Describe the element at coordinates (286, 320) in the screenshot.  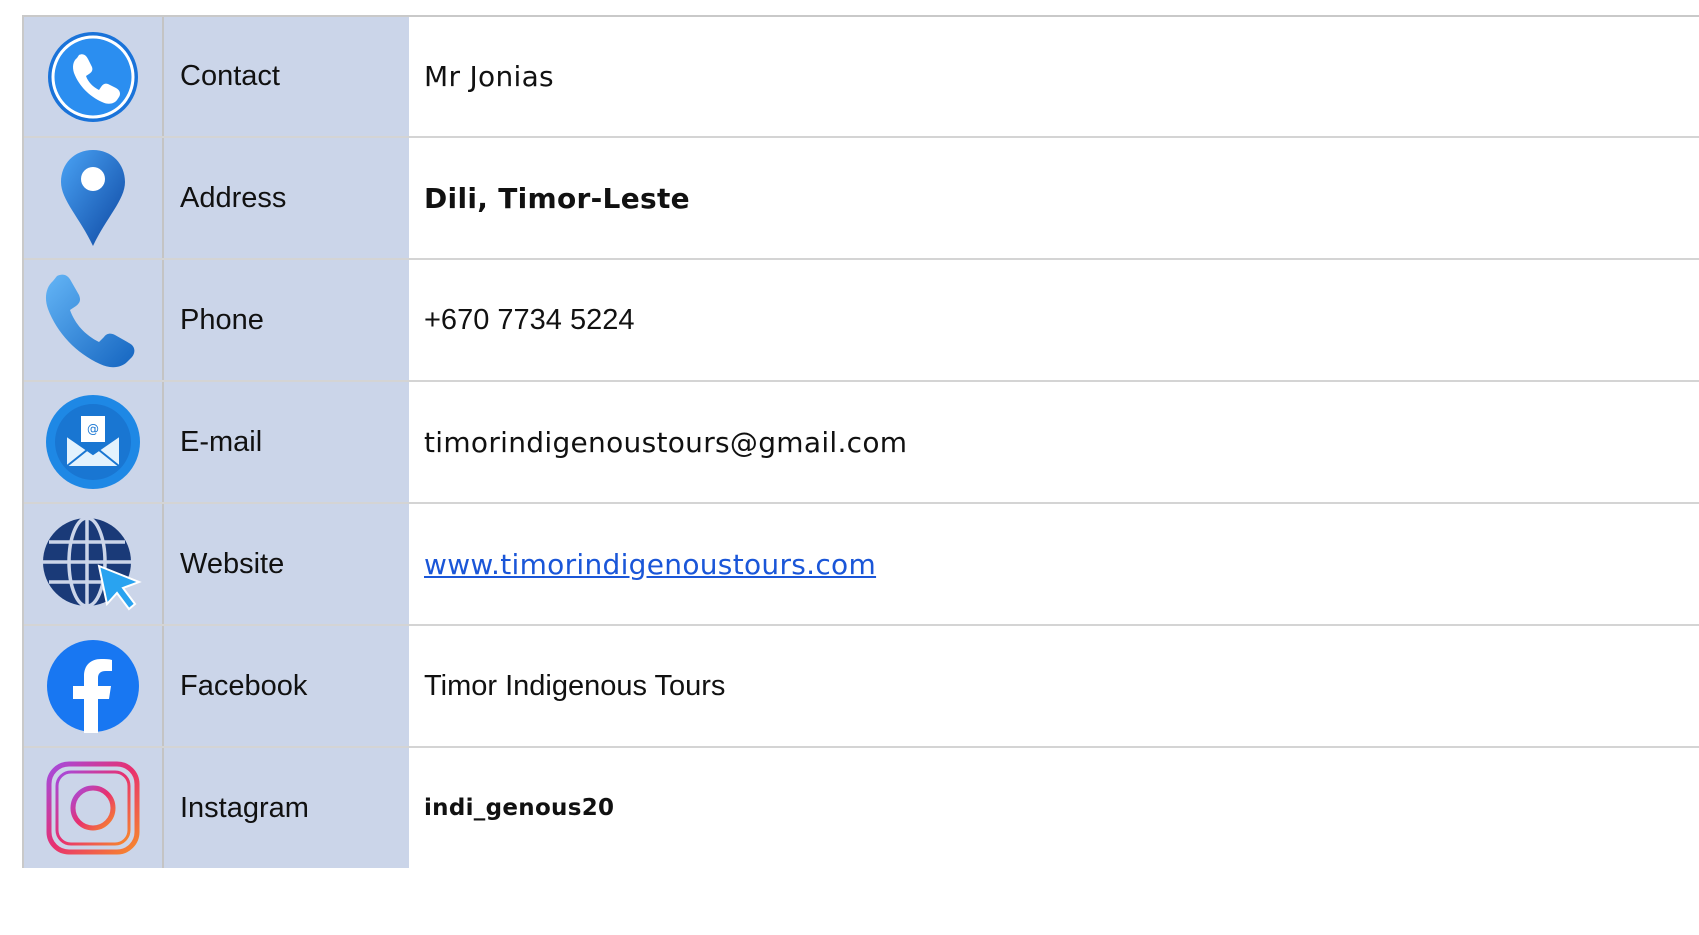
I see `phone-label: Phone` at that location.